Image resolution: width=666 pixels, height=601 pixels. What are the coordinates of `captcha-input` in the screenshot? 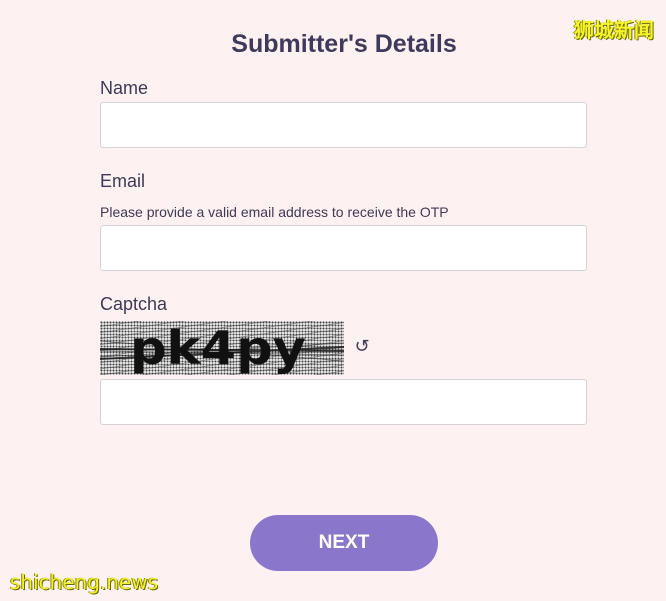 It's located at (343, 402).